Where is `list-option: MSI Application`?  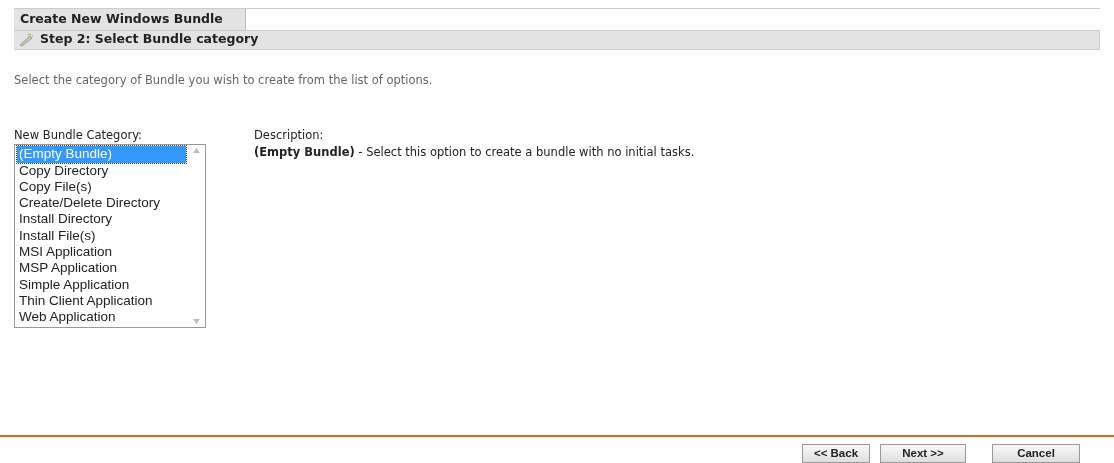
list-option: MSI Application is located at coordinates (101, 252).